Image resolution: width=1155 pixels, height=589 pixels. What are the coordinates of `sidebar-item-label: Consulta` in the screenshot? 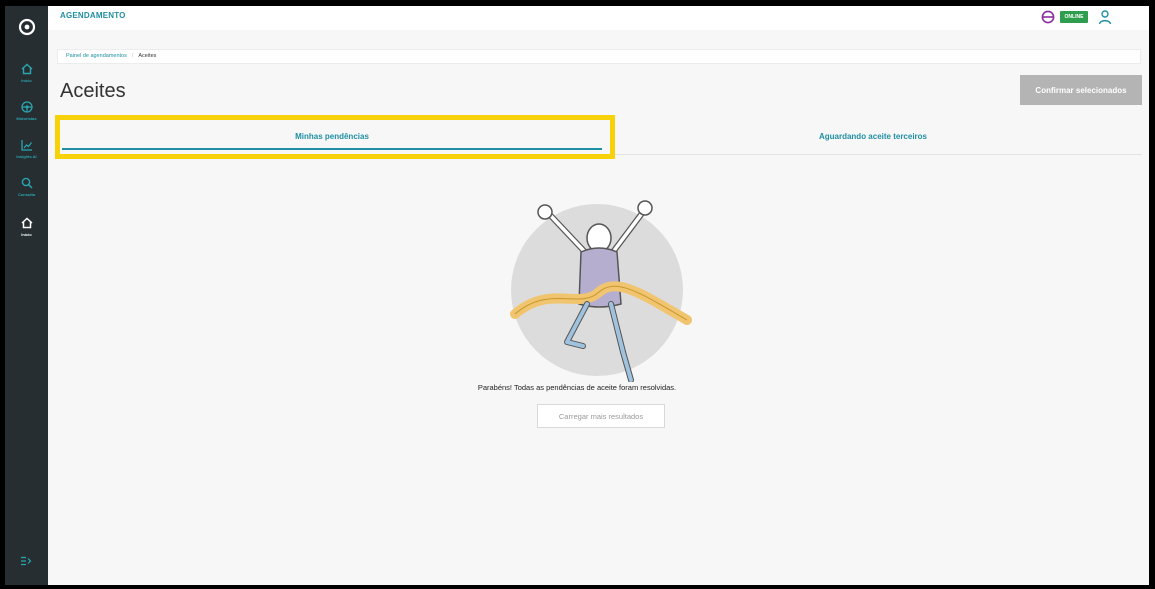 It's located at (26, 194).